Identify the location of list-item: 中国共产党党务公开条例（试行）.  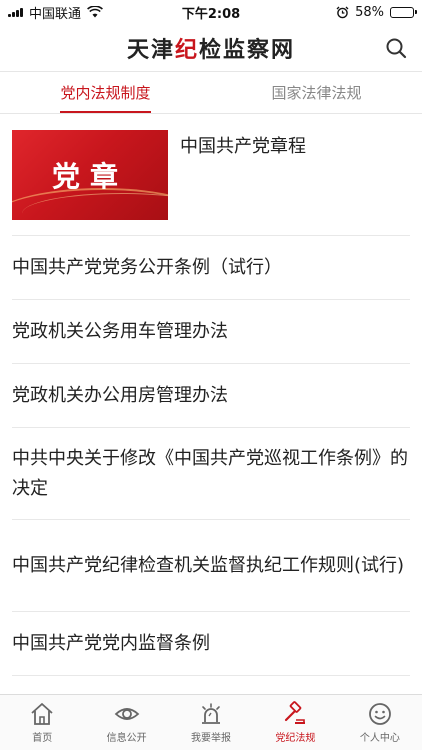
(211, 268).